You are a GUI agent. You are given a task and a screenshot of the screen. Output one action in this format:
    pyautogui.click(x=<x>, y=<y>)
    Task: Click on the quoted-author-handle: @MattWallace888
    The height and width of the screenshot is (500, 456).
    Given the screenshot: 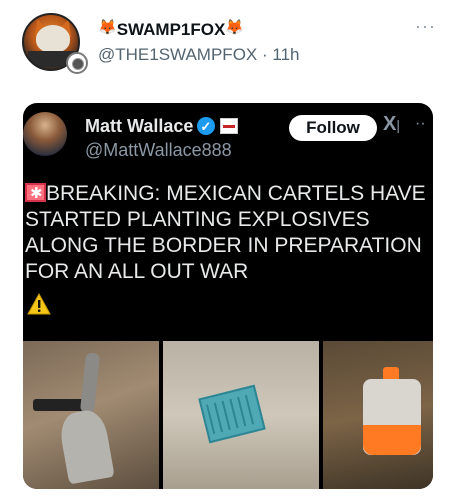 What is the action you would take?
    pyautogui.click(x=158, y=150)
    